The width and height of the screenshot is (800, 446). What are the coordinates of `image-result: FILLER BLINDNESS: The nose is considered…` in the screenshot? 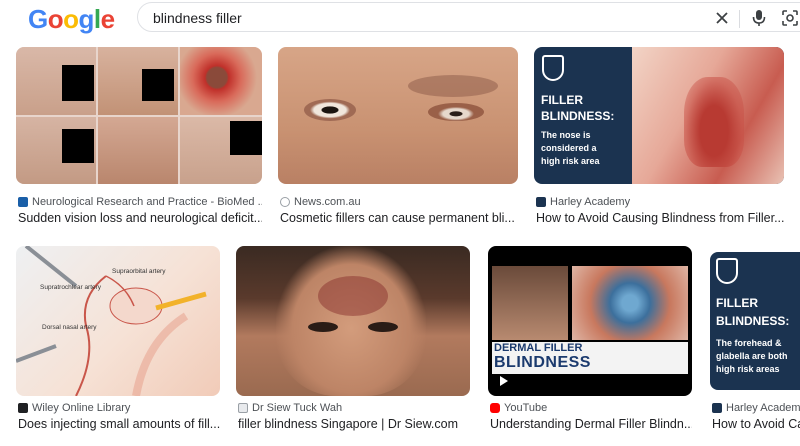 It's located at (660, 139).